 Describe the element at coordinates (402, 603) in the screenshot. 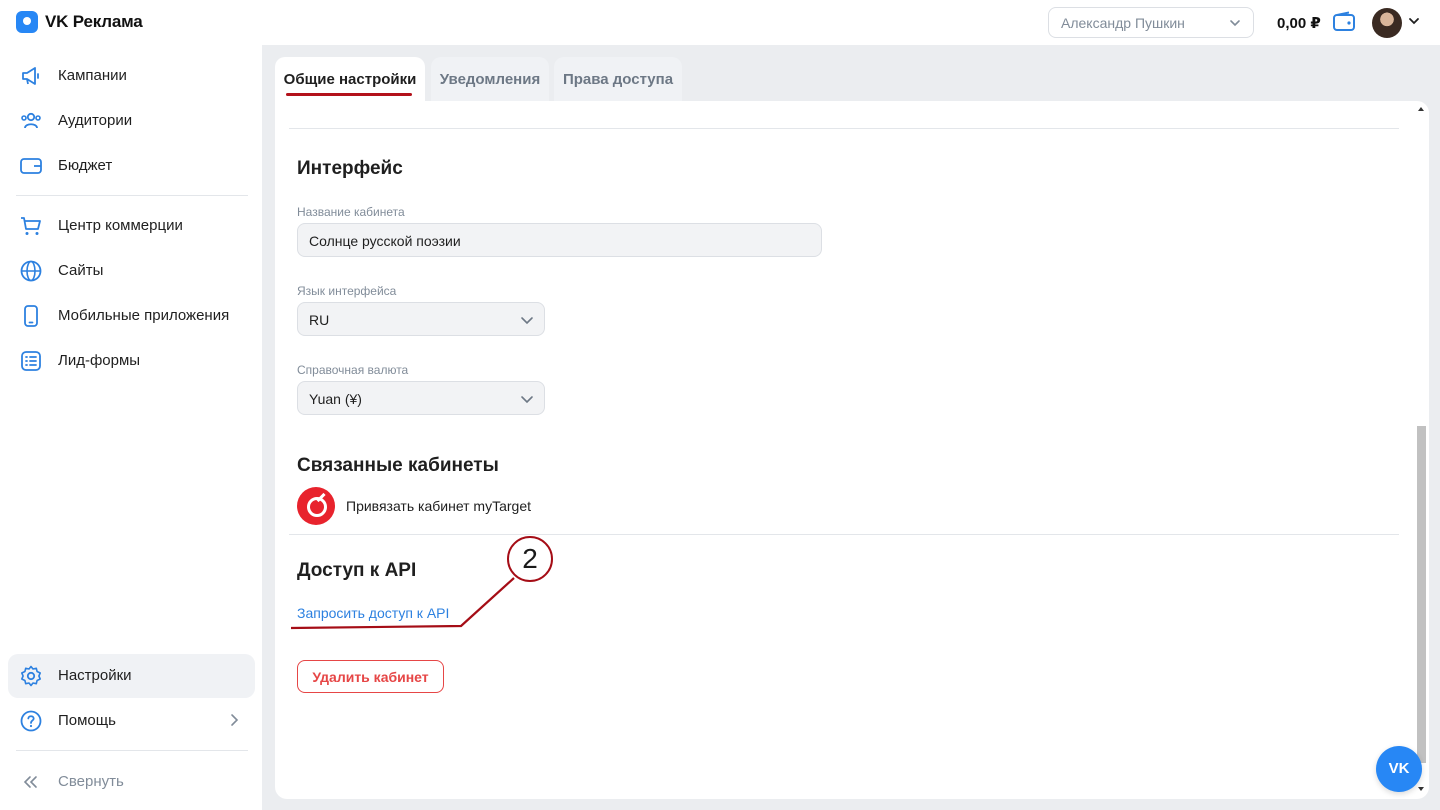

I see `annotation-pointer` at that location.